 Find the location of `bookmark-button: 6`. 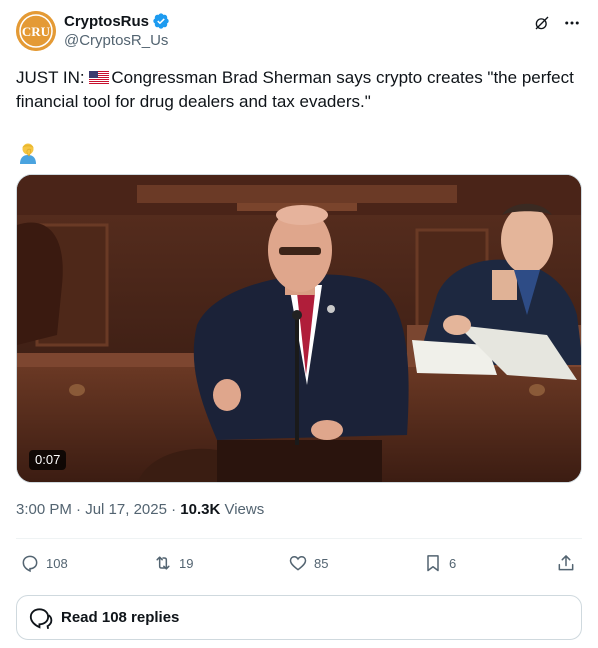

bookmark-button: 6 is located at coordinates (439, 563).